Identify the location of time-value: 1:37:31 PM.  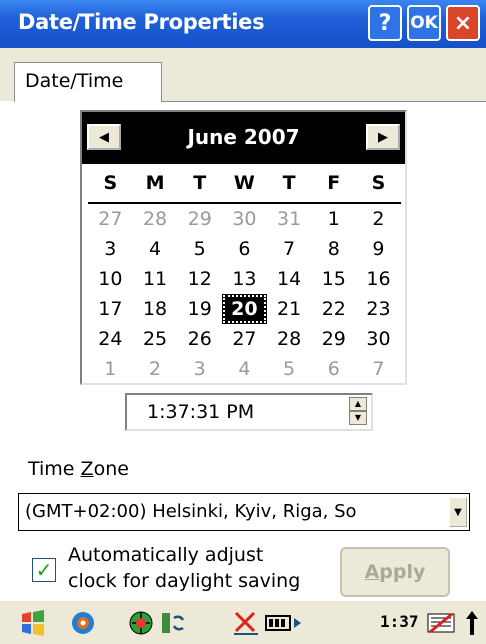
(200, 412).